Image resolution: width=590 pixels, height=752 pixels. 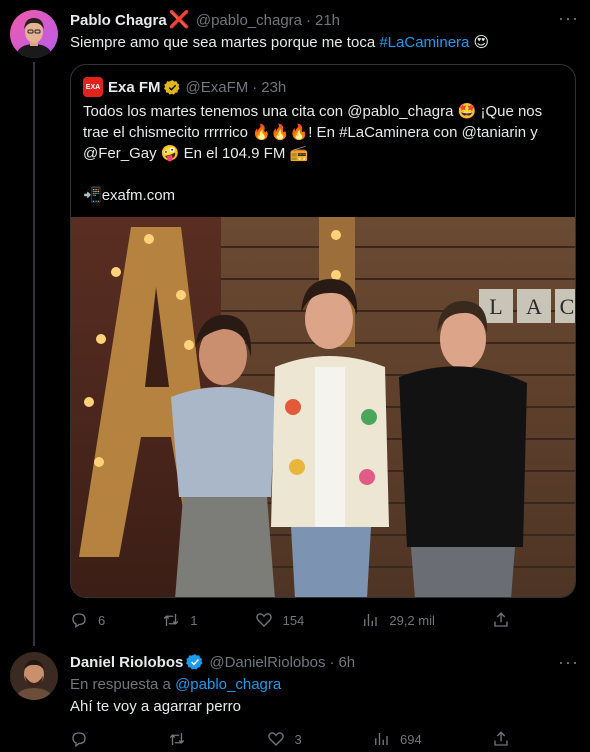 What do you see at coordinates (325, 195) in the screenshot?
I see `quote-link-row: 📲exafm.com` at bounding box center [325, 195].